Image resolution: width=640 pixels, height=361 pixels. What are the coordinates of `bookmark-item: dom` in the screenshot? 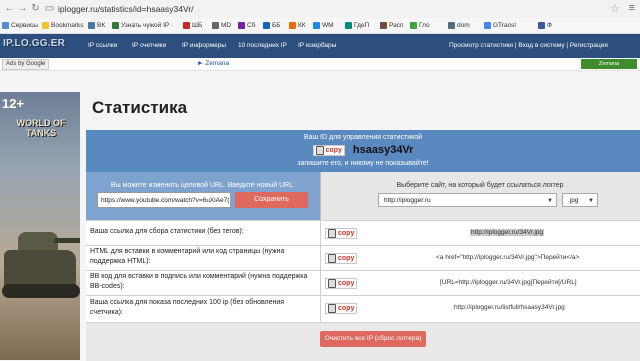 It's located at (459, 25).